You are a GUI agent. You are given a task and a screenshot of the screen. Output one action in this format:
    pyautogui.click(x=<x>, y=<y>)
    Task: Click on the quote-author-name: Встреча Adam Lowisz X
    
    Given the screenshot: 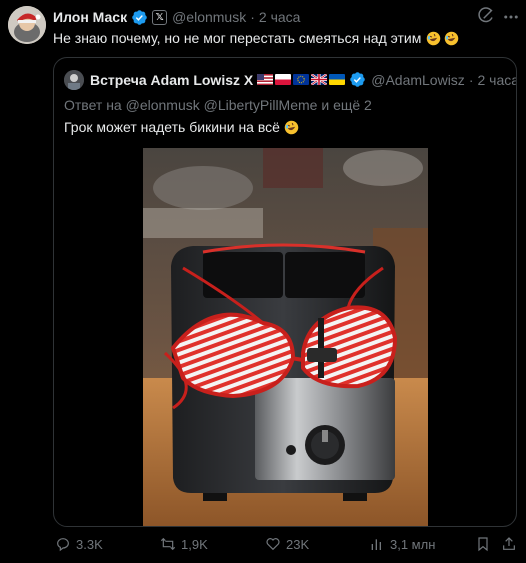 What is the action you would take?
    pyautogui.click(x=171, y=80)
    